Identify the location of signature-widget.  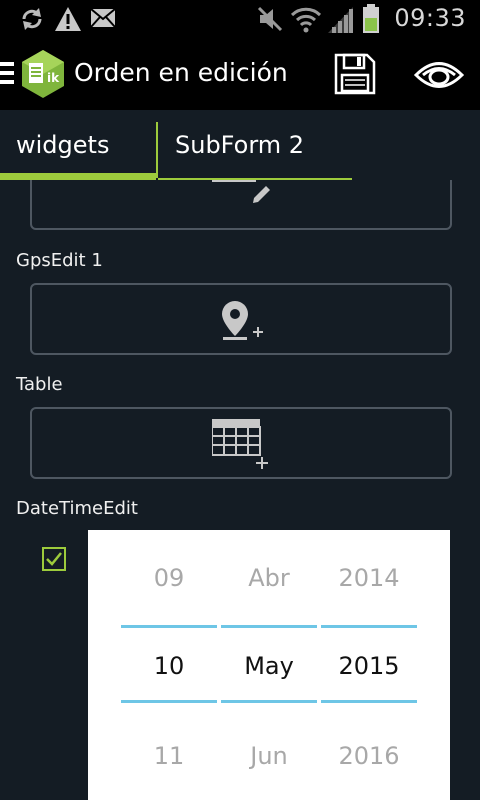
(241, 205).